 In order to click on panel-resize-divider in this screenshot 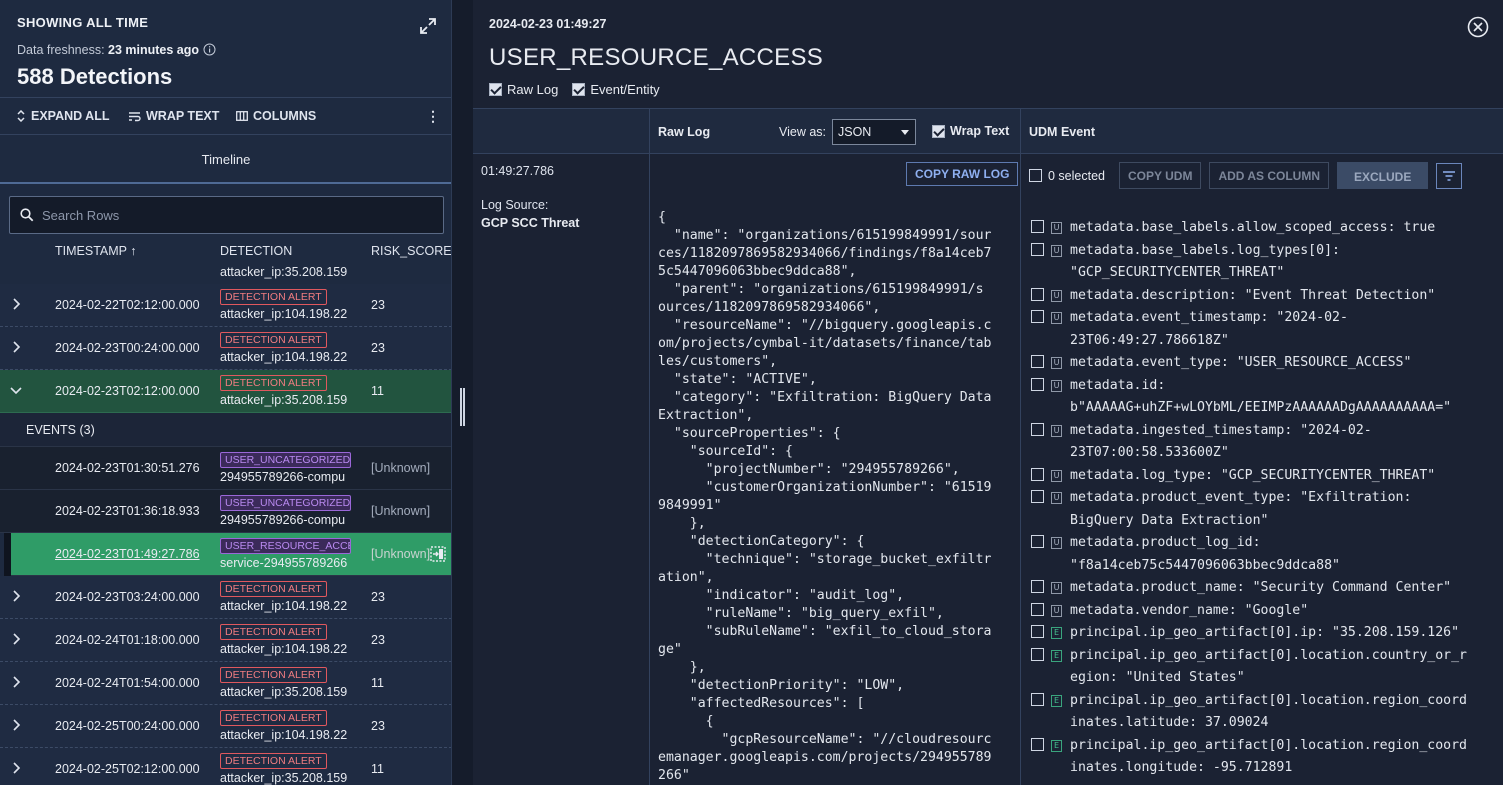, I will do `click(462, 392)`.